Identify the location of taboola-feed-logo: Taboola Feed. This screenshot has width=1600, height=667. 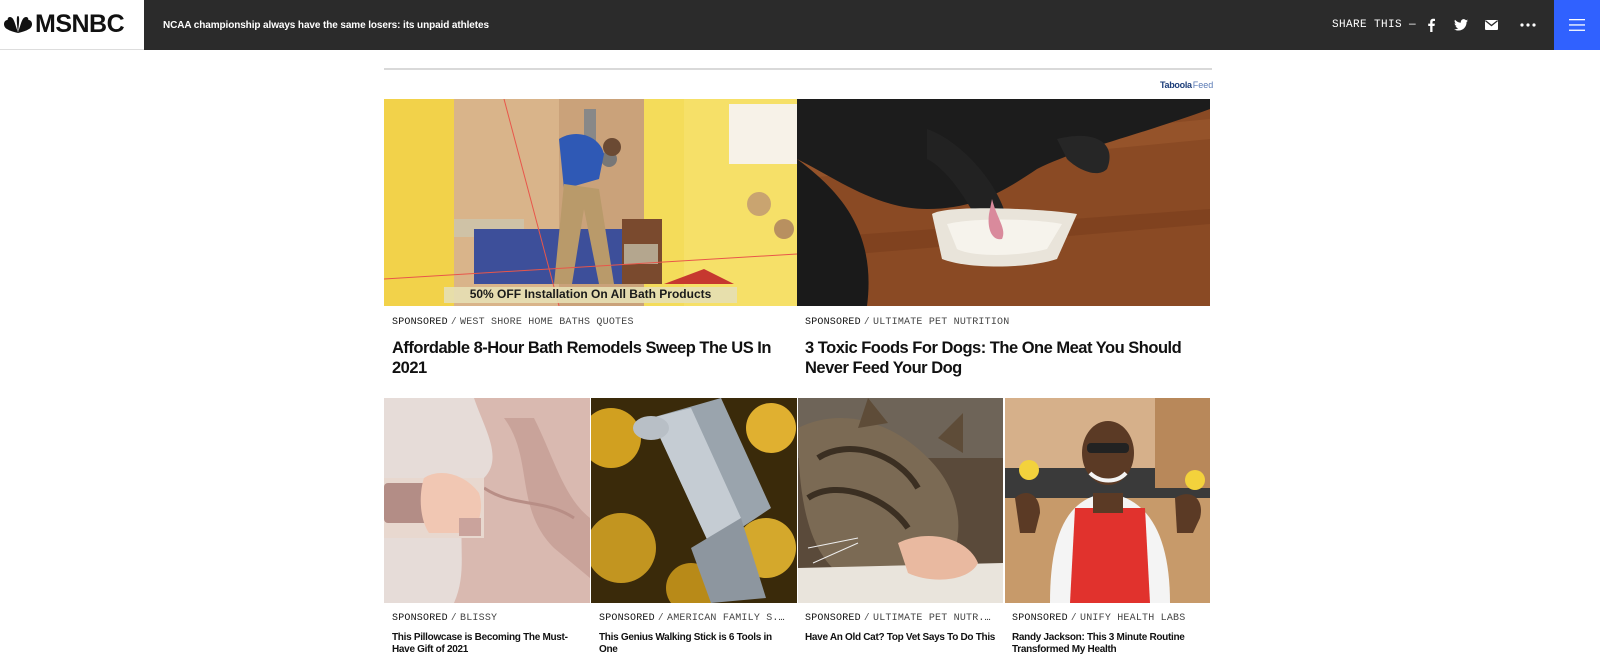
(1186, 85).